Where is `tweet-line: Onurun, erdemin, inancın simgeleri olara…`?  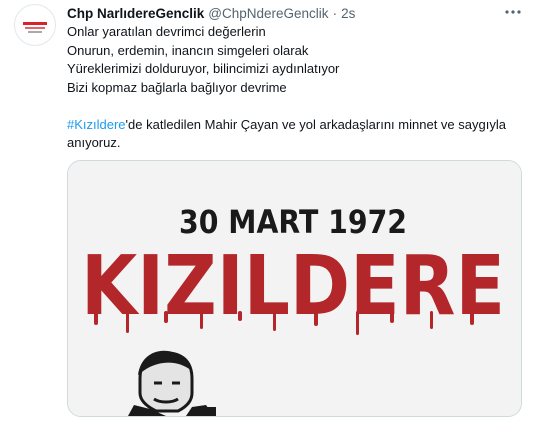
tweet-line: Onurun, erdemin, inancın simgeleri olara… is located at coordinates (188, 50).